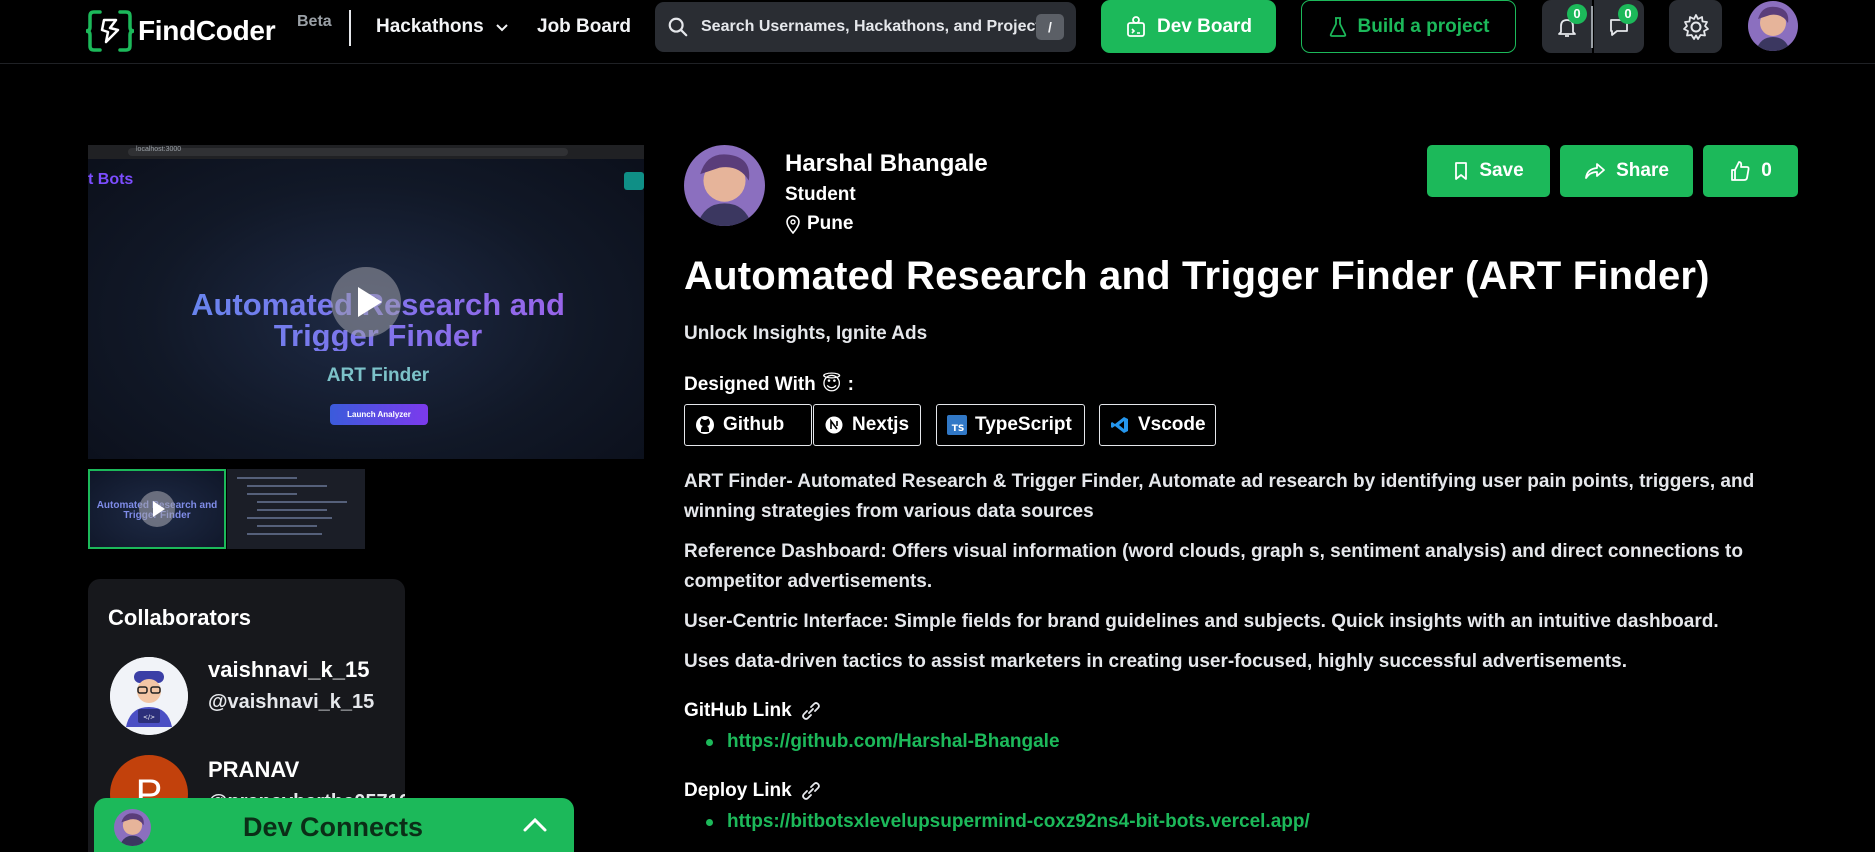 Image resolution: width=1875 pixels, height=852 pixels. What do you see at coordinates (831, 384) in the screenshot?
I see `designed-with-emoji: 😇` at bounding box center [831, 384].